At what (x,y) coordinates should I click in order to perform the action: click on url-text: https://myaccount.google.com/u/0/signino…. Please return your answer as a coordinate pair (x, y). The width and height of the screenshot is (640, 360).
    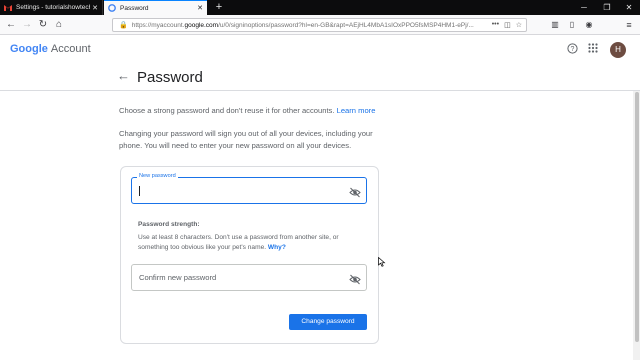
    Looking at the image, I should click on (302, 25).